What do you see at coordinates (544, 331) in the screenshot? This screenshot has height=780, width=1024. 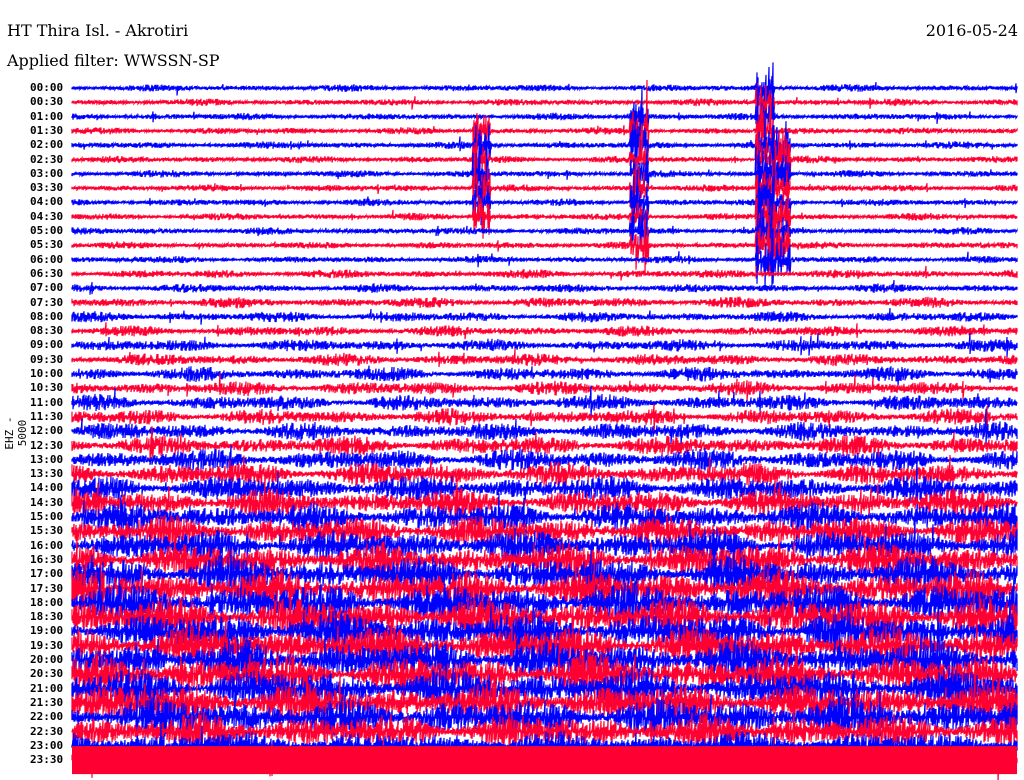 I see `trace-row-08:30` at bounding box center [544, 331].